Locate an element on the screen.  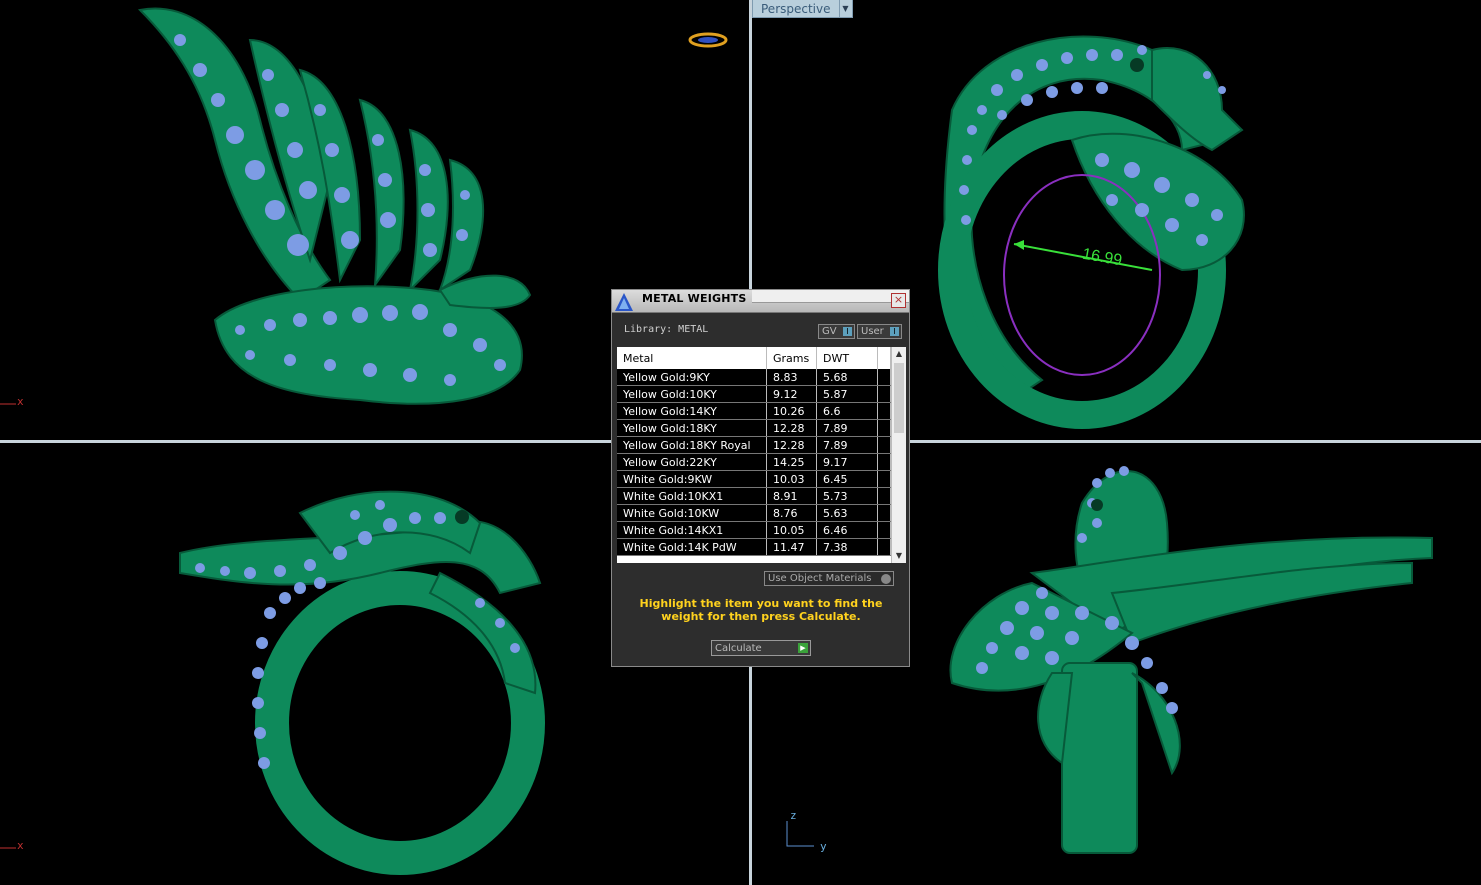
cell-dwt: 5.63 is located at coordinates (847, 513).